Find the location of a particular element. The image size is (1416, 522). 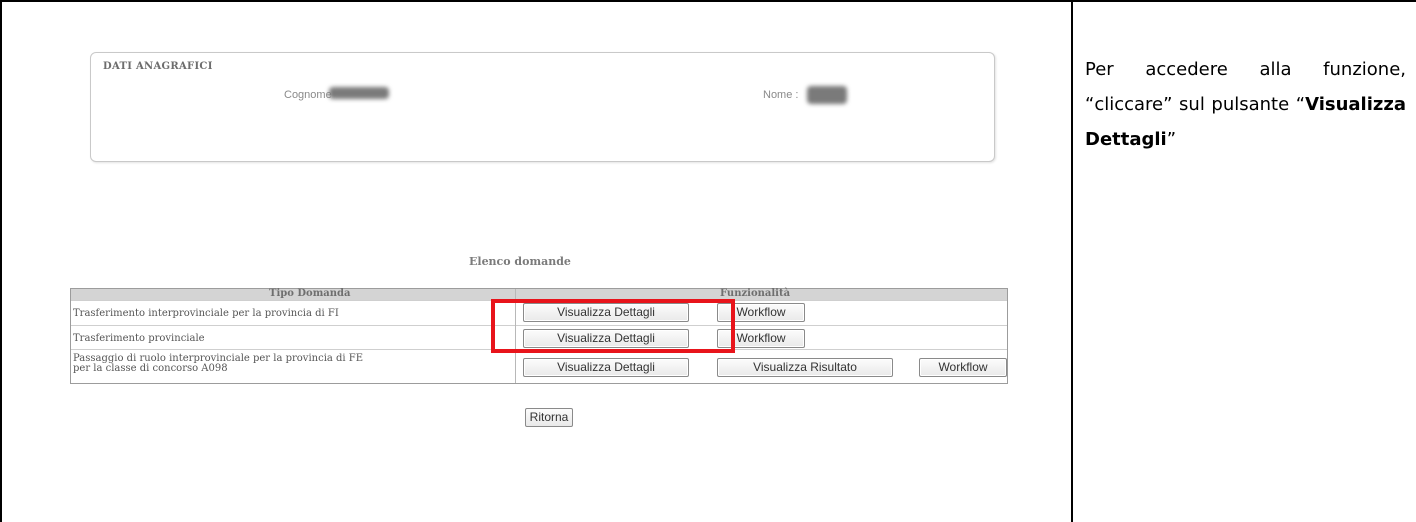

instruction-part2: ” is located at coordinates (1171, 139).